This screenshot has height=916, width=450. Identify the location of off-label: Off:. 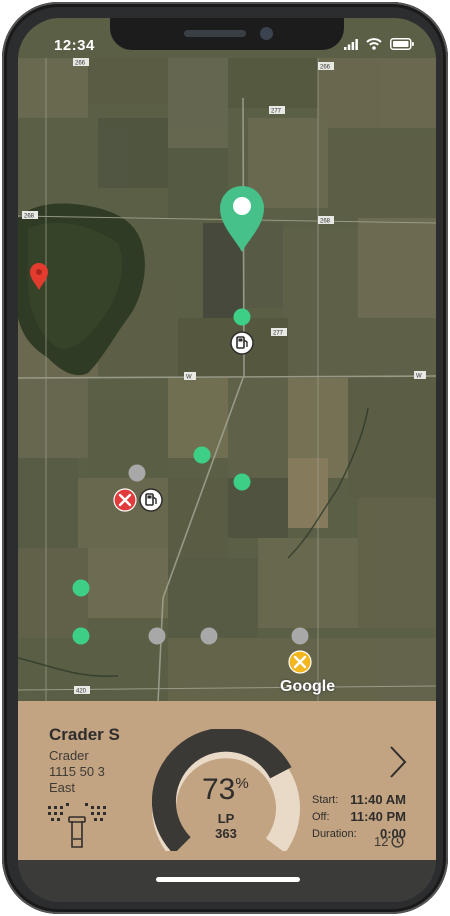
(321, 817).